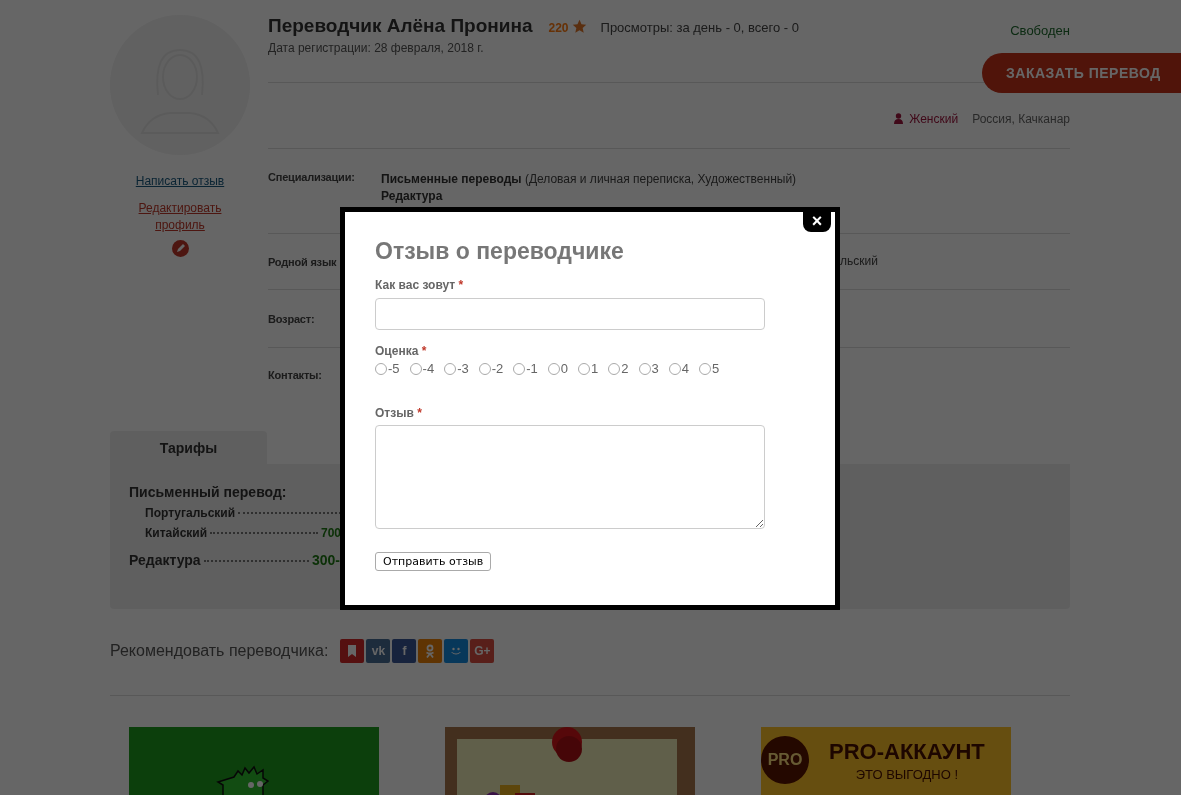  What do you see at coordinates (312, 177) in the screenshot?
I see `detail-label: Специализации:` at bounding box center [312, 177].